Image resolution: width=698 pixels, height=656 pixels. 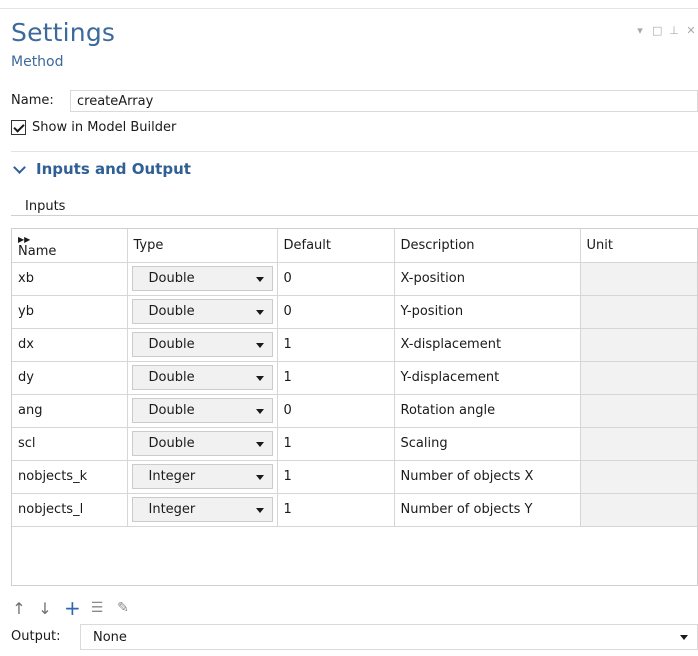 I want to click on cell-name: nobjects_k, so click(x=70, y=477).